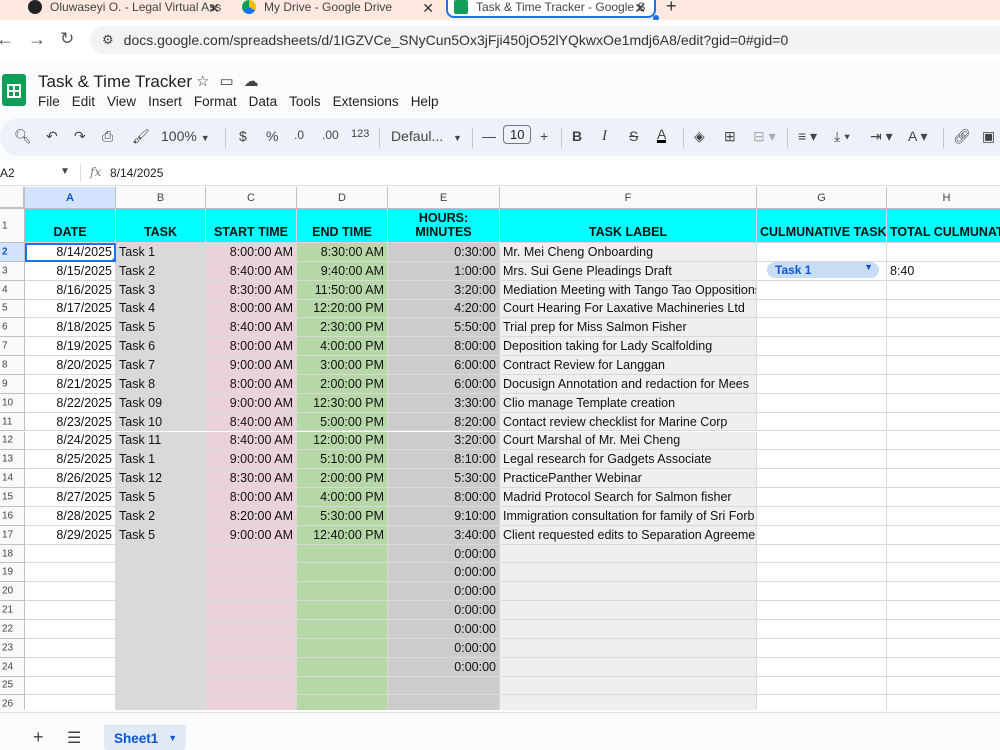  Describe the element at coordinates (12, 667) in the screenshot. I see `row-header: 24` at that location.